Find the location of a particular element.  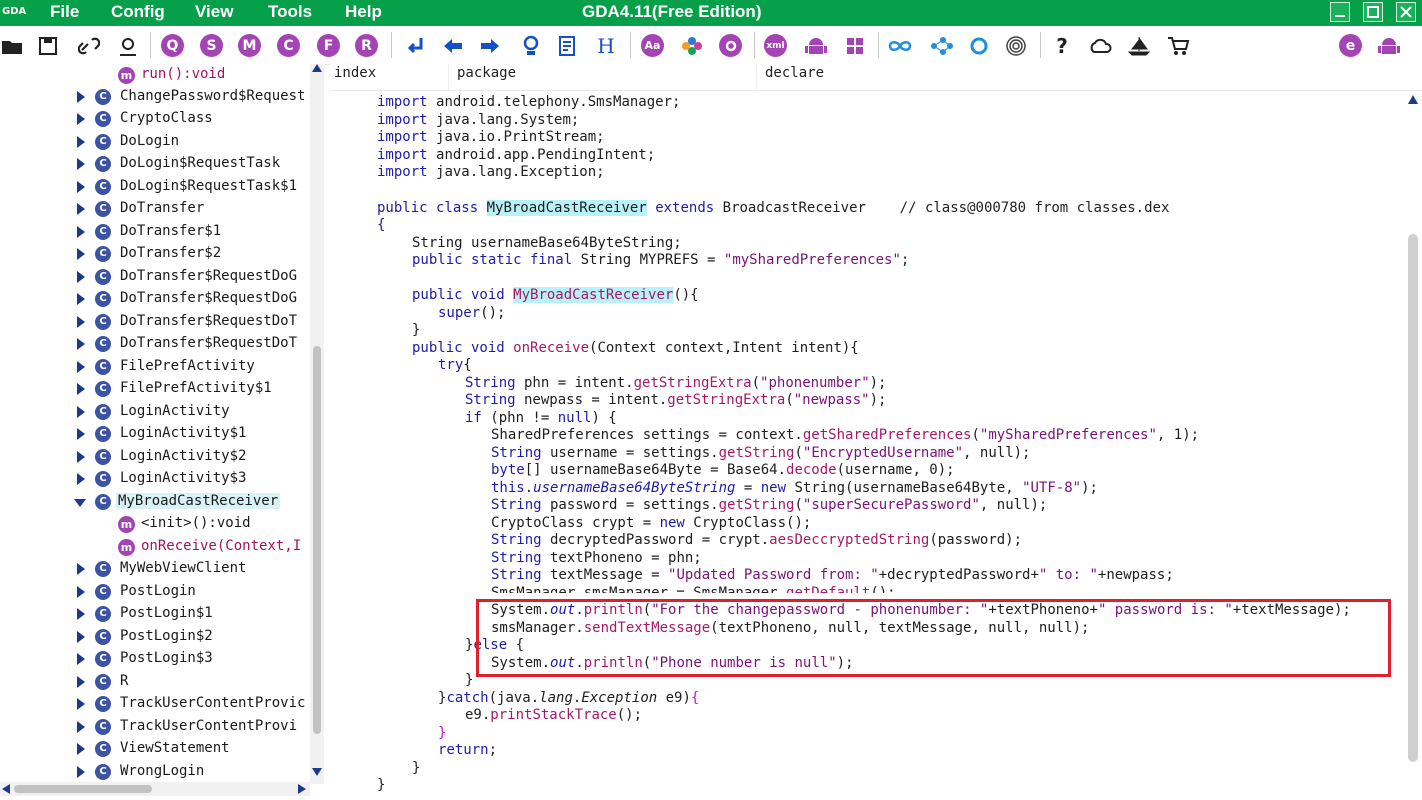

scroll-up-icon is located at coordinates (317, 68).